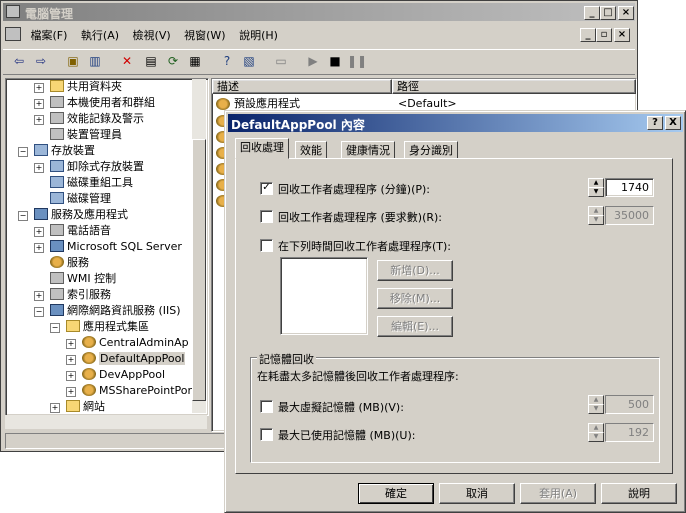 The height and width of the screenshot is (513, 686). Describe the element at coordinates (62, 263) in the screenshot. I see `tree-services: 服務` at that location.